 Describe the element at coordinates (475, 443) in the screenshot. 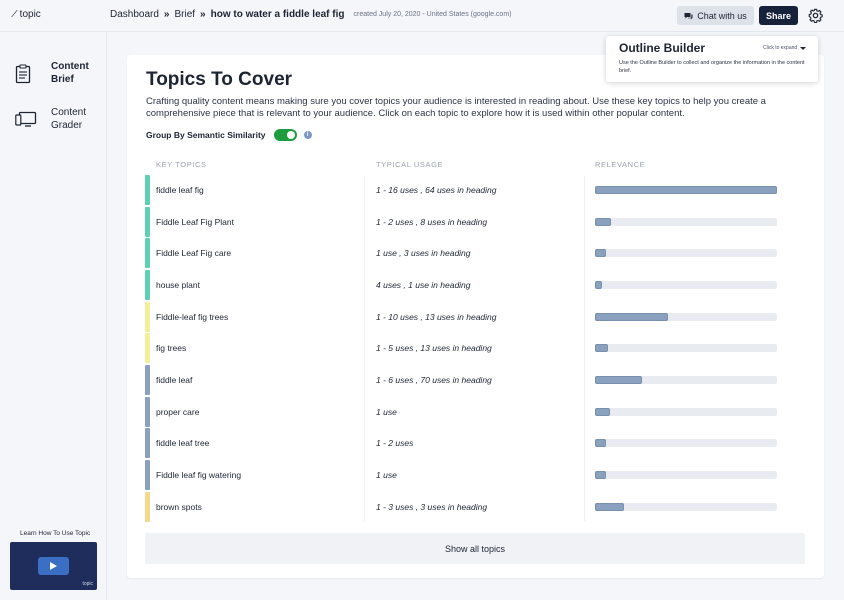

I see `table-row: fiddle leaf tree 1 - 2 uses` at that location.